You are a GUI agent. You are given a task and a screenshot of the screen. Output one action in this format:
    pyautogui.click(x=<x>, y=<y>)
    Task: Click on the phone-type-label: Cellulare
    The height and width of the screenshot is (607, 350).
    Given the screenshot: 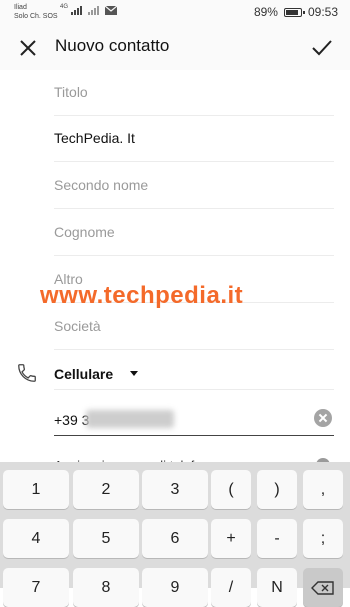 What is the action you would take?
    pyautogui.click(x=84, y=374)
    